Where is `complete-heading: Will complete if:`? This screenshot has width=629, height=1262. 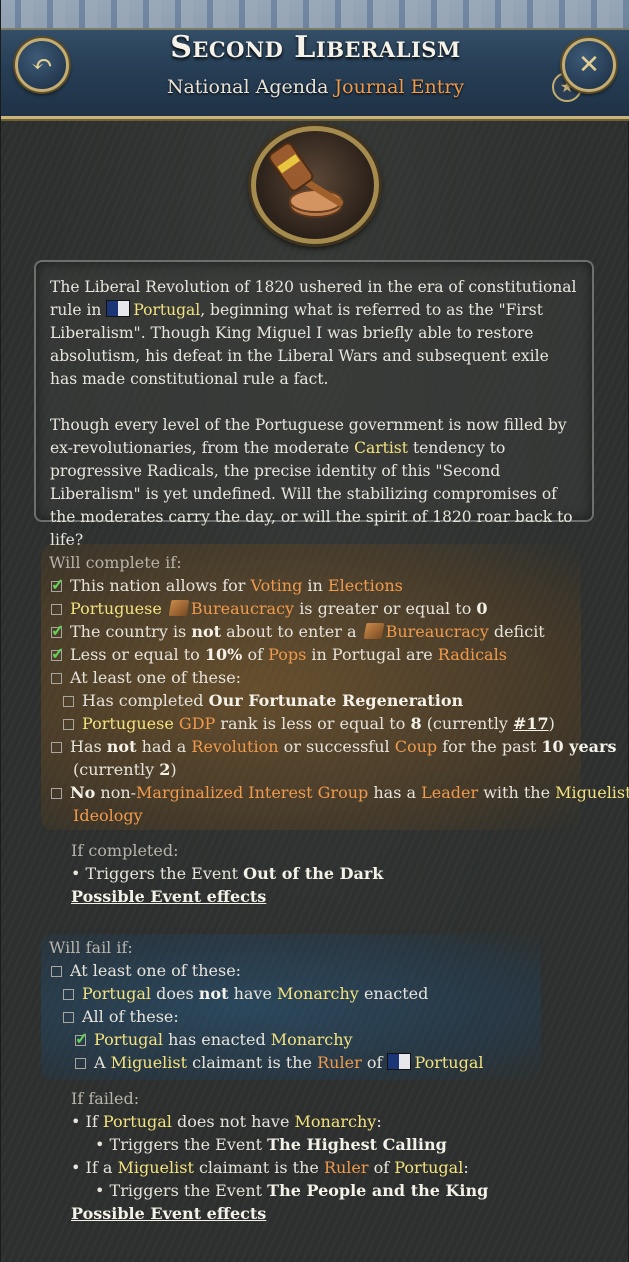
complete-heading: Will complete if: is located at coordinates (115, 562).